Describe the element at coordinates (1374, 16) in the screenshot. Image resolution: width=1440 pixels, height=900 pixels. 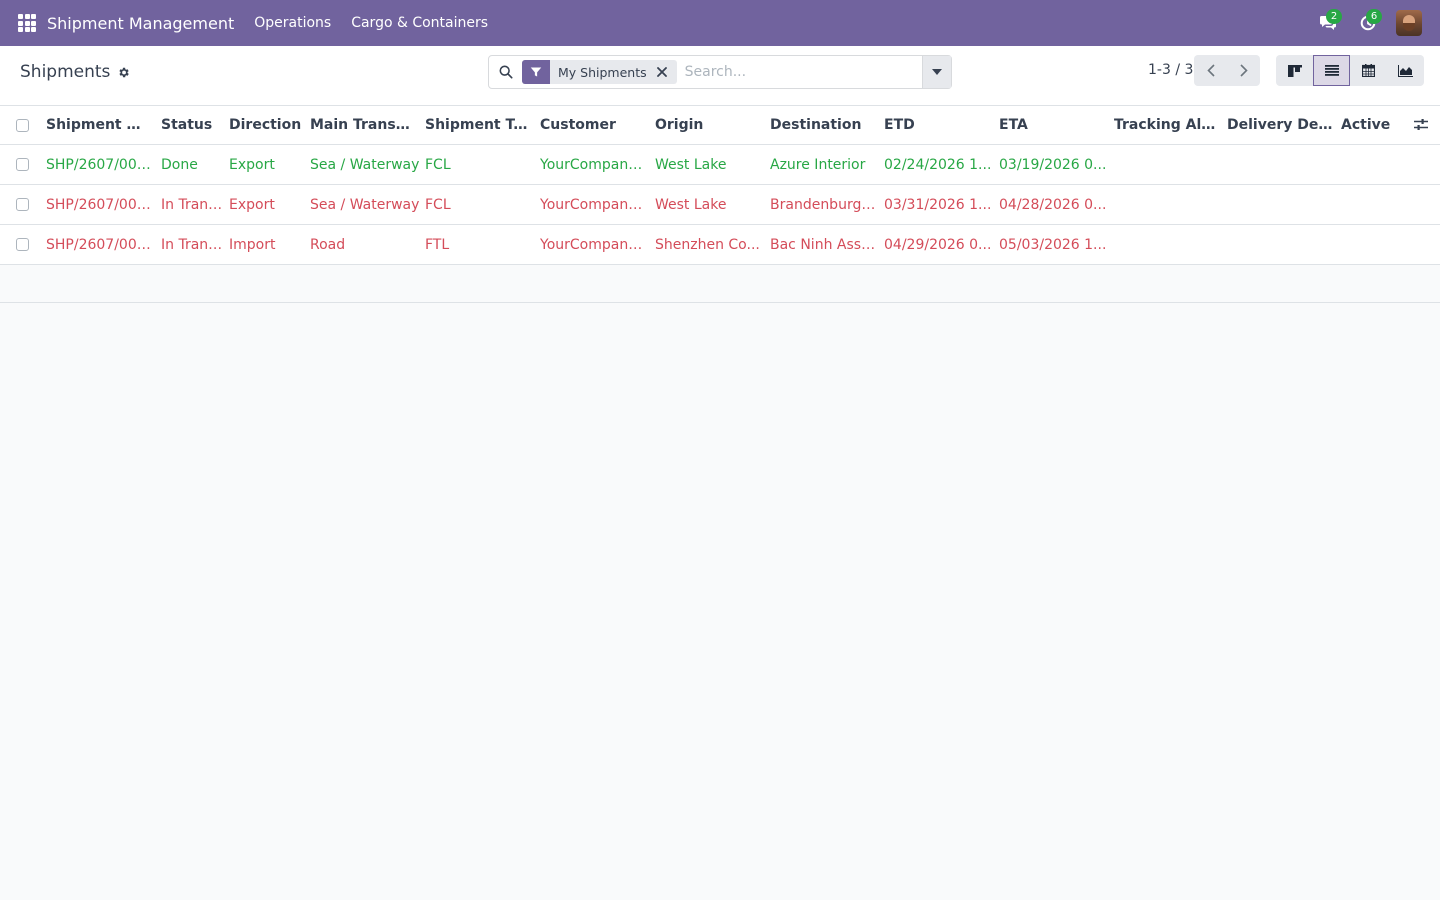
I see `activities-count-badge: 6` at that location.